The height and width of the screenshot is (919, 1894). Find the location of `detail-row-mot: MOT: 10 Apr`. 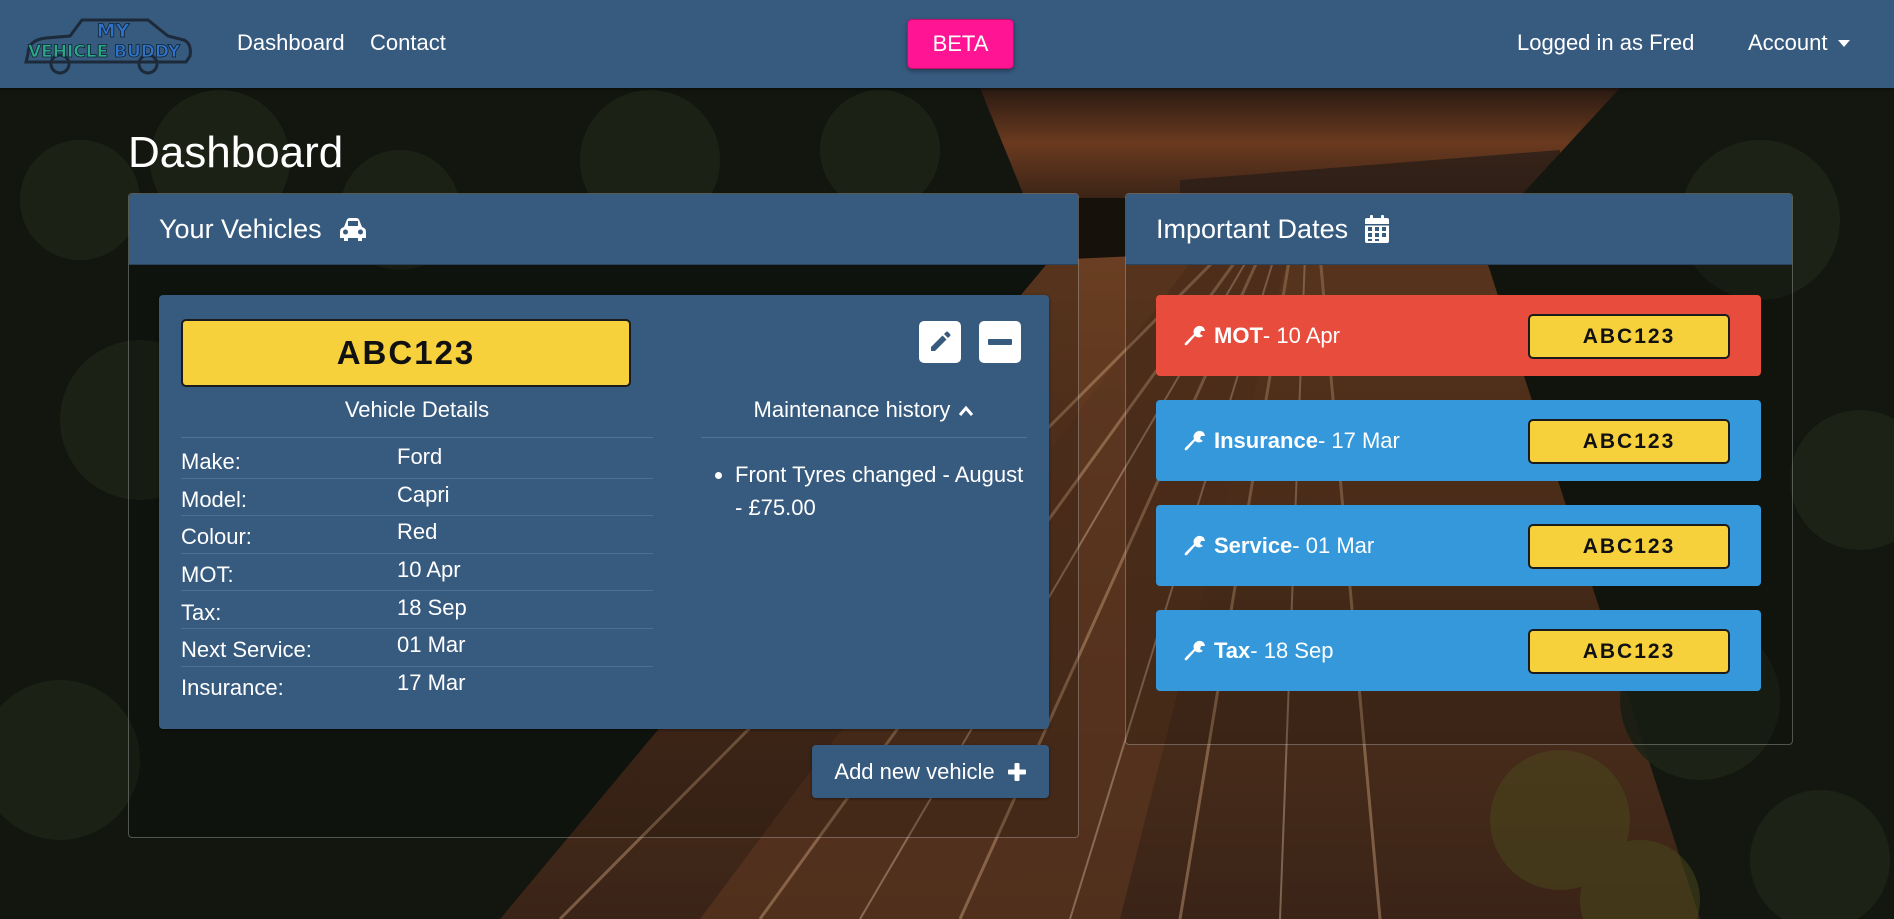

detail-row-mot: MOT: 10 Apr is located at coordinates (417, 573).